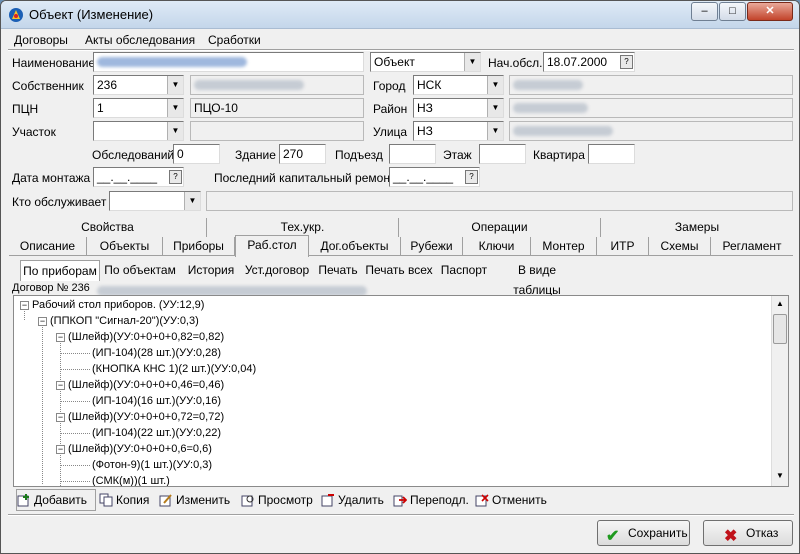 This screenshot has height=554, width=800. Describe the element at coordinates (400, 501) in the screenshot. I see `reconnect-icon` at that location.